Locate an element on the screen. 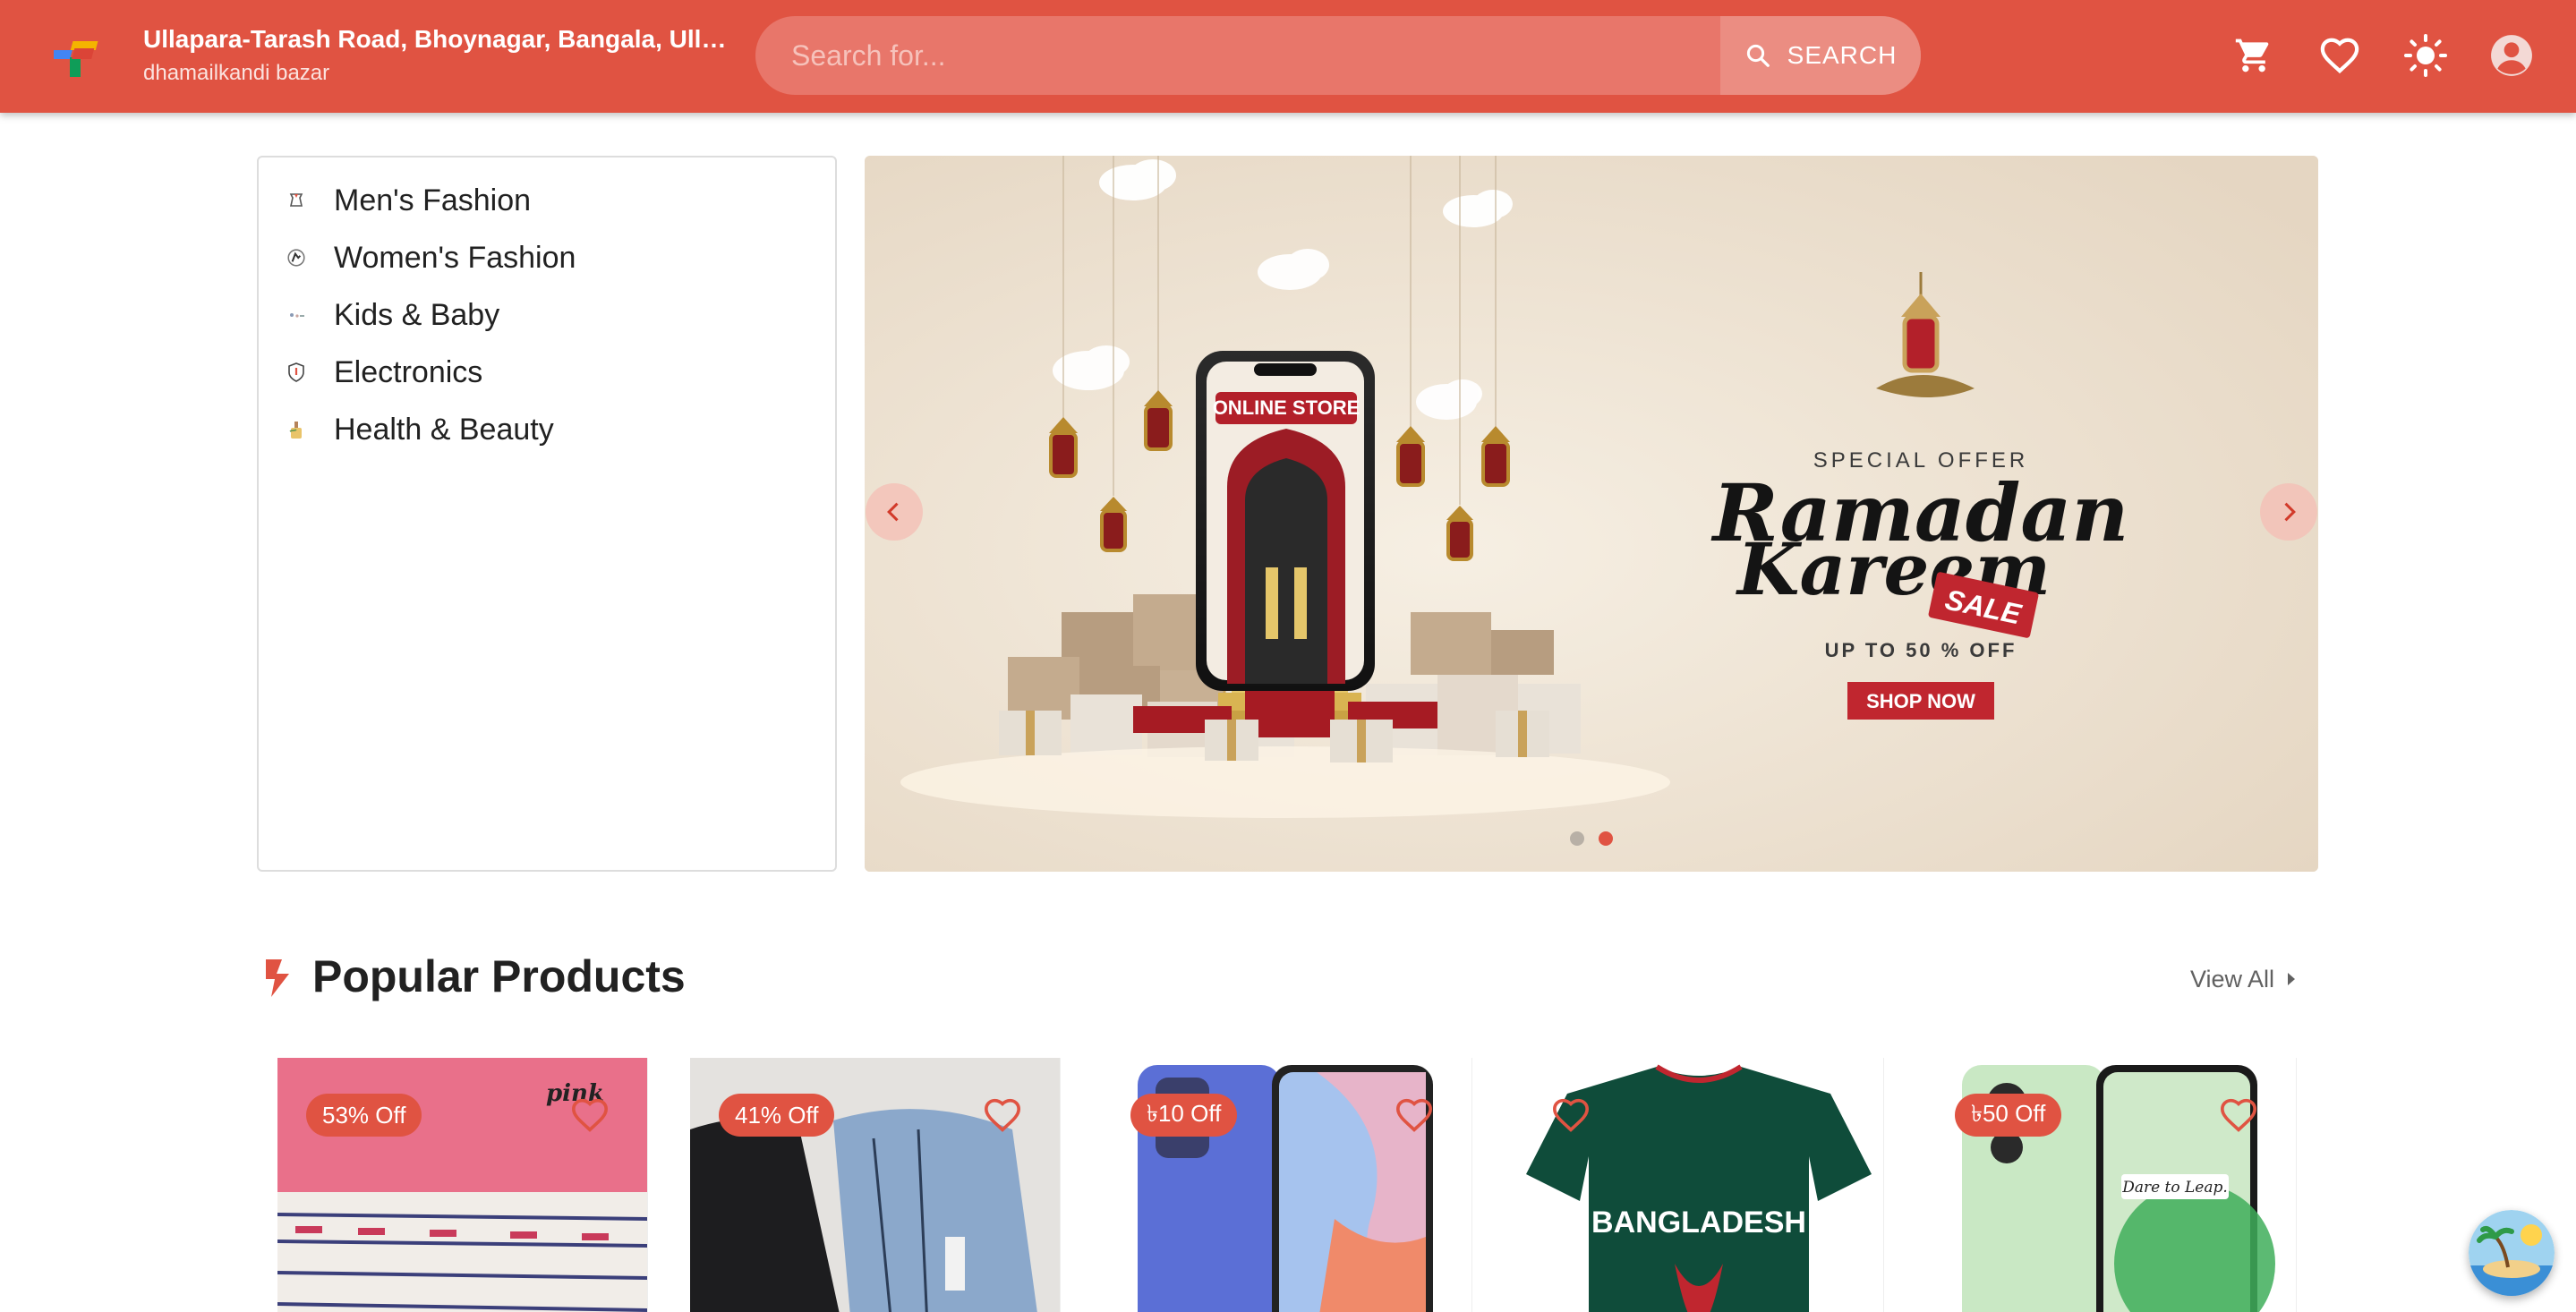 Image resolution: width=2576 pixels, height=1312 pixels. discount-badge: ৳50 Off is located at coordinates (2008, 1115).